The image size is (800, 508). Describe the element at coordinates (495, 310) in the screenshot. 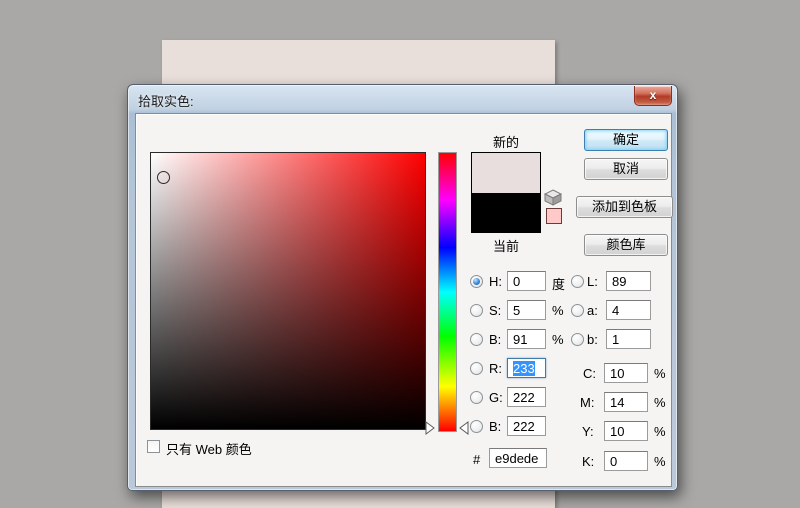

I see `s-label: S:` at that location.